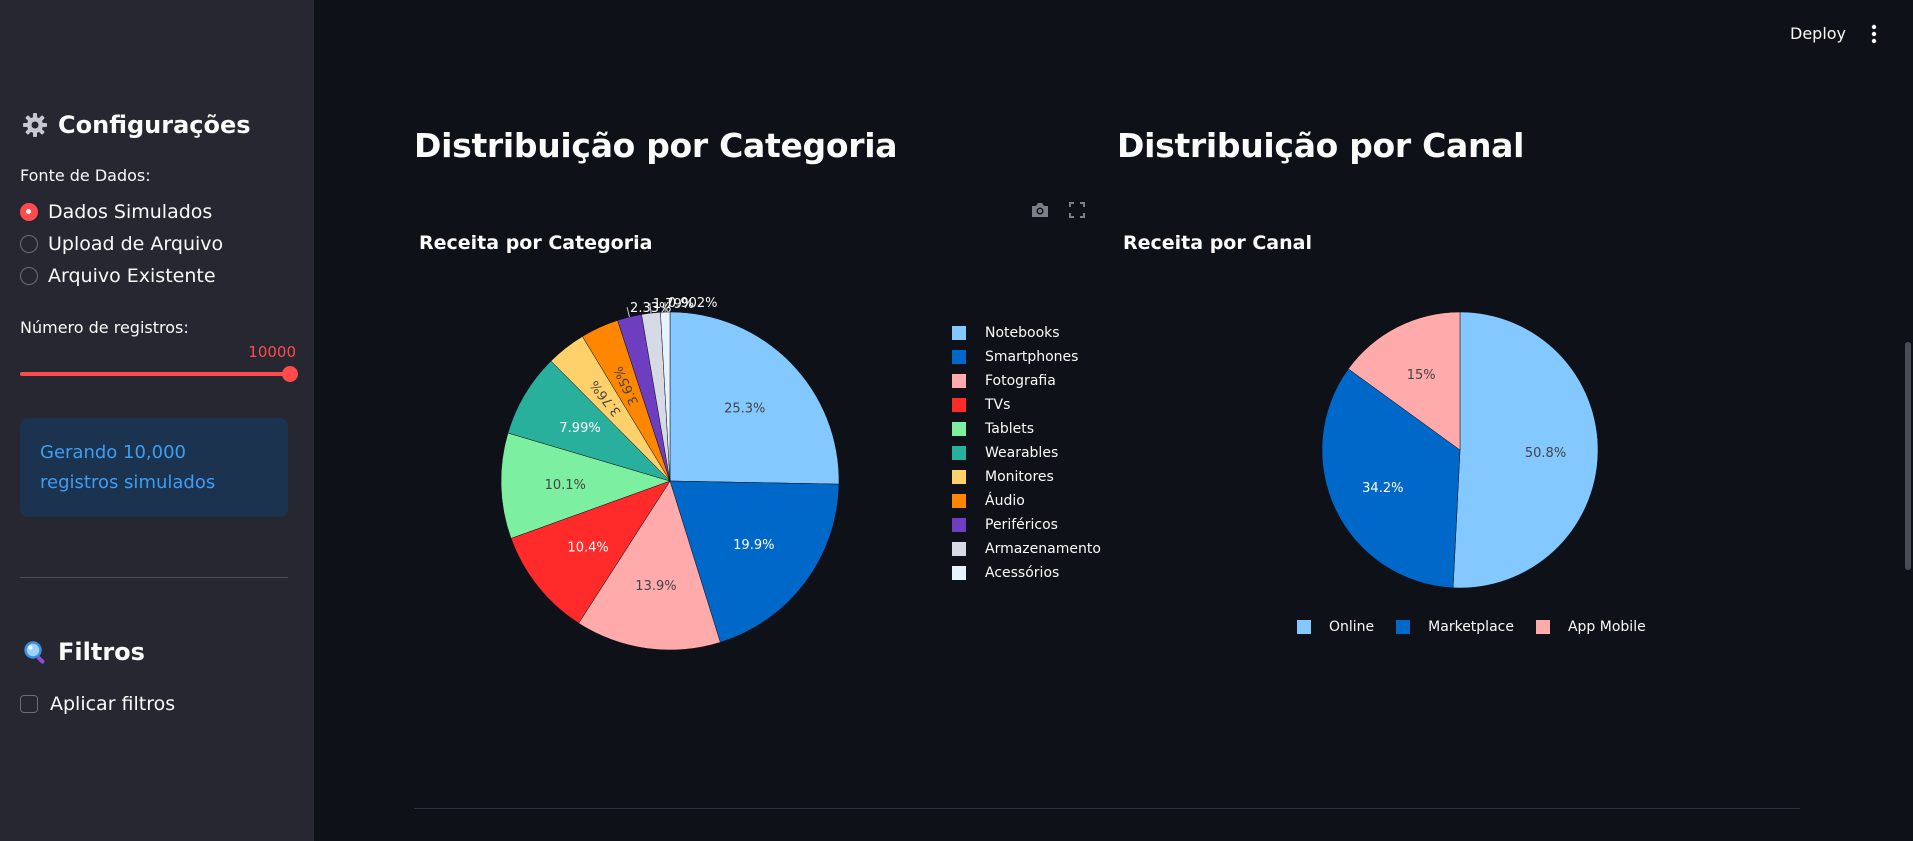  What do you see at coordinates (1107, 808) in the screenshot?
I see `main-divider` at bounding box center [1107, 808].